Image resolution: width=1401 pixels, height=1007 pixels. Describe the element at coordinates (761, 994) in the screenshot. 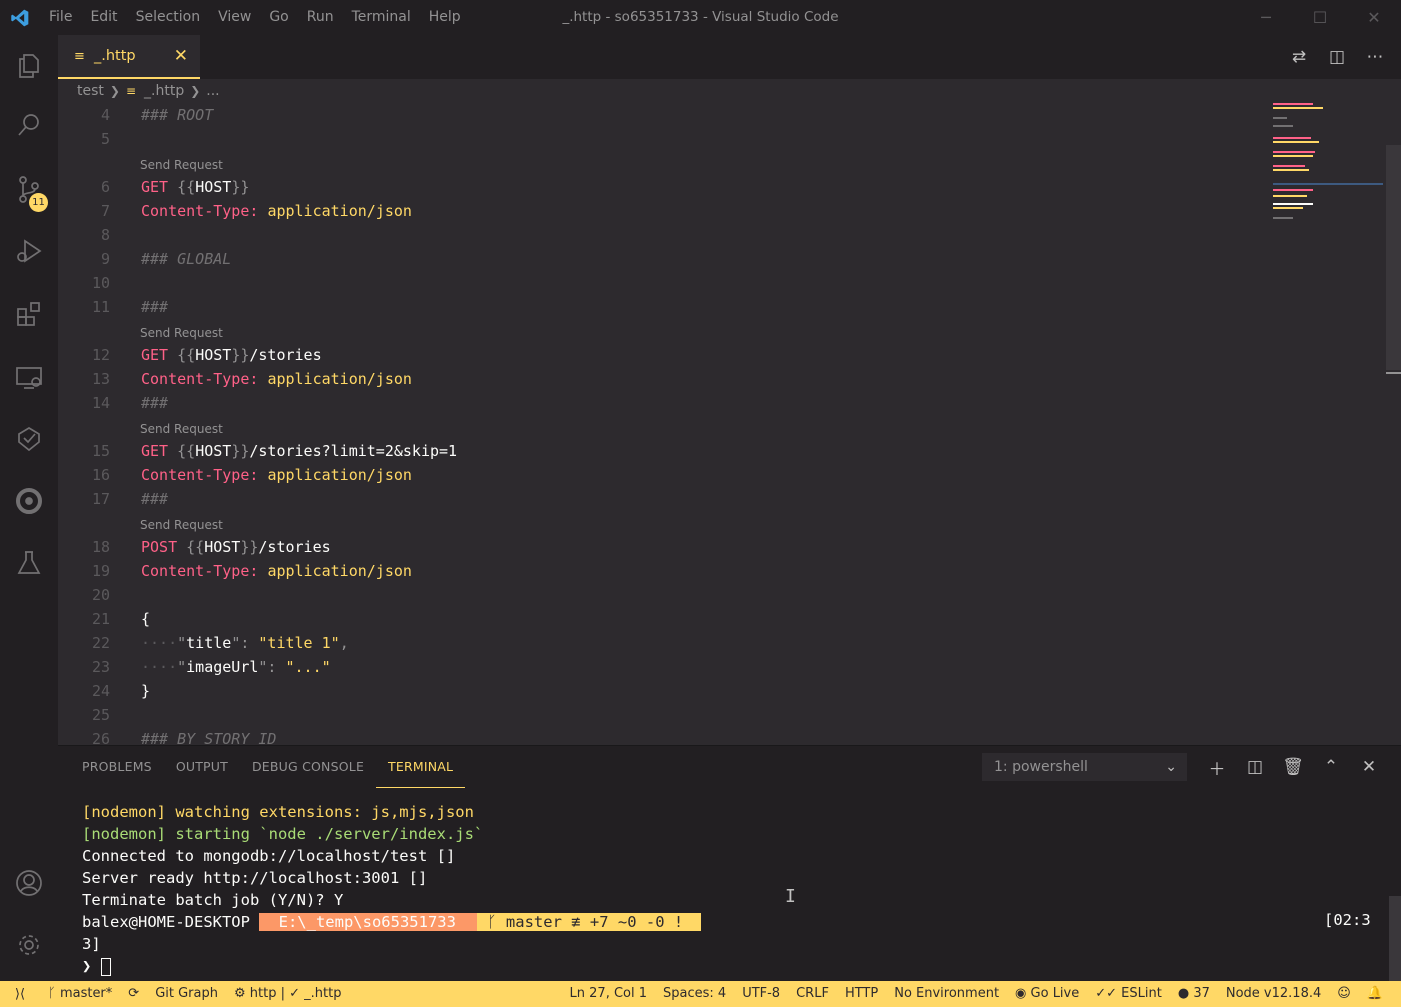

I see `status-encoding: UTF-8` at that location.